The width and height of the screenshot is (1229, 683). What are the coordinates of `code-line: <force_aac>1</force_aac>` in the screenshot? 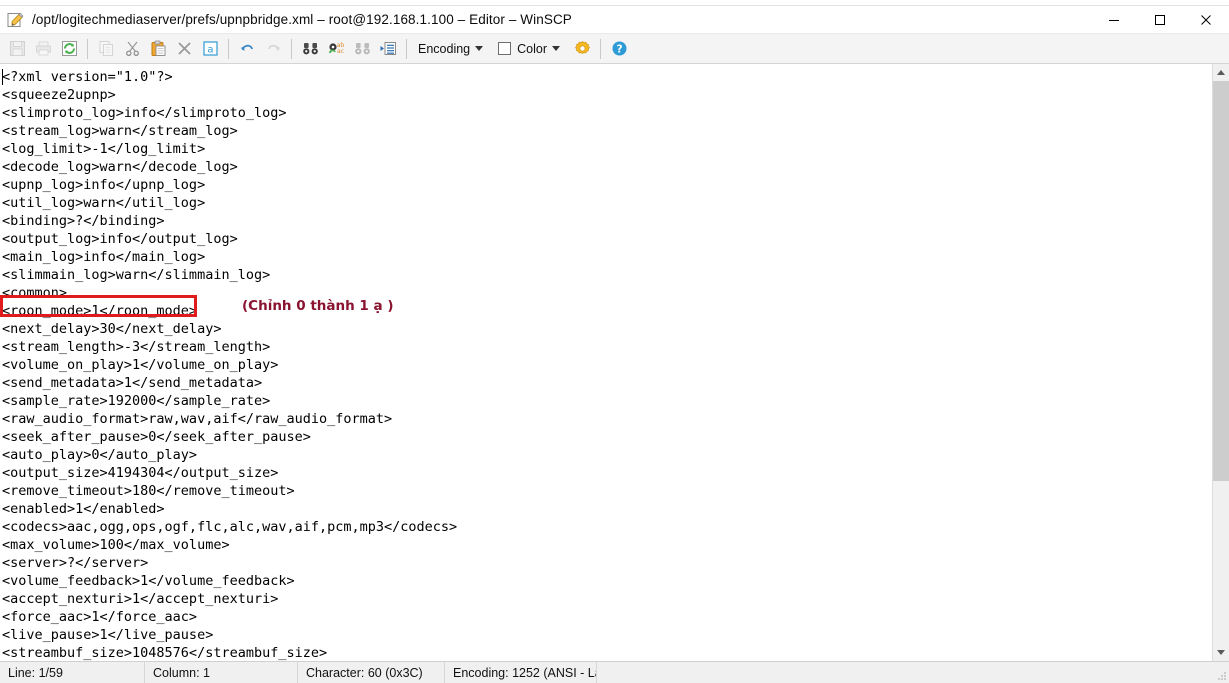 It's located at (100, 617).